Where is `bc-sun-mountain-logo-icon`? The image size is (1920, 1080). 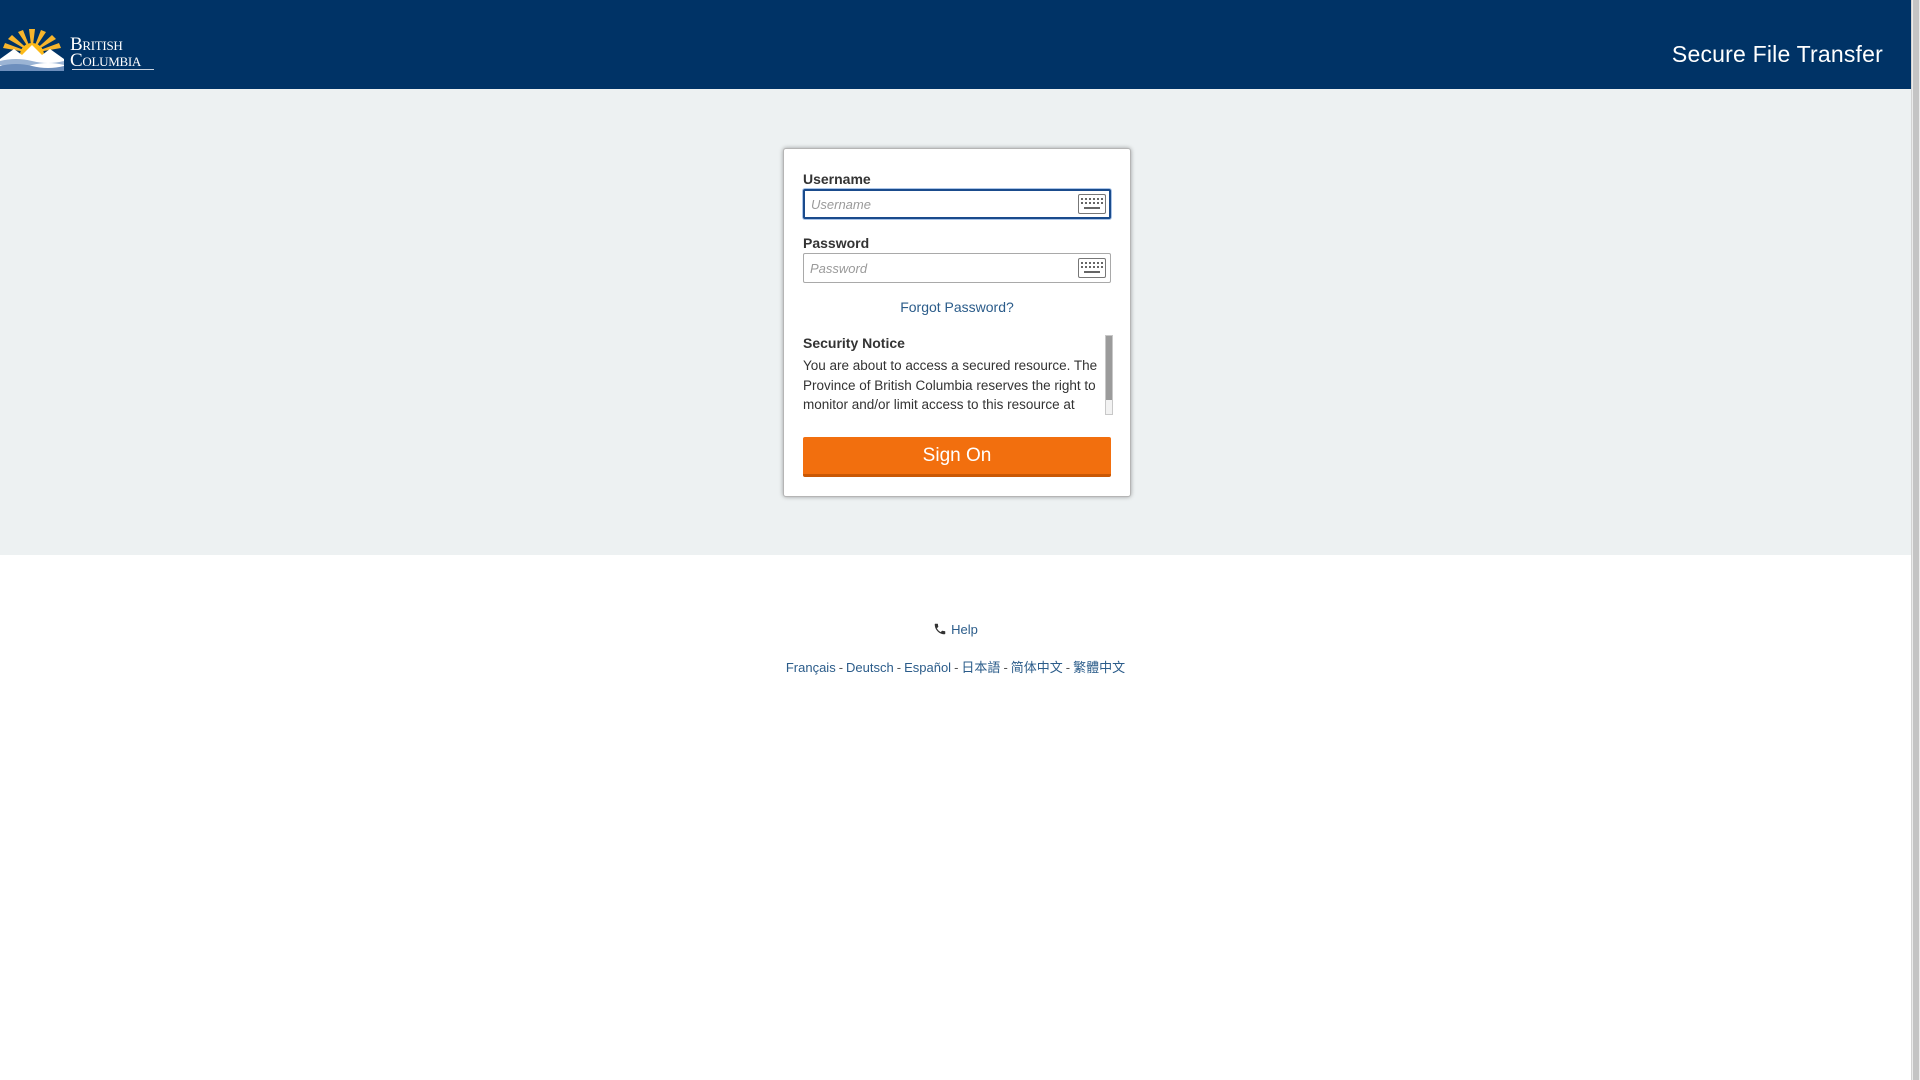 bc-sun-mountain-logo-icon is located at coordinates (32, 50).